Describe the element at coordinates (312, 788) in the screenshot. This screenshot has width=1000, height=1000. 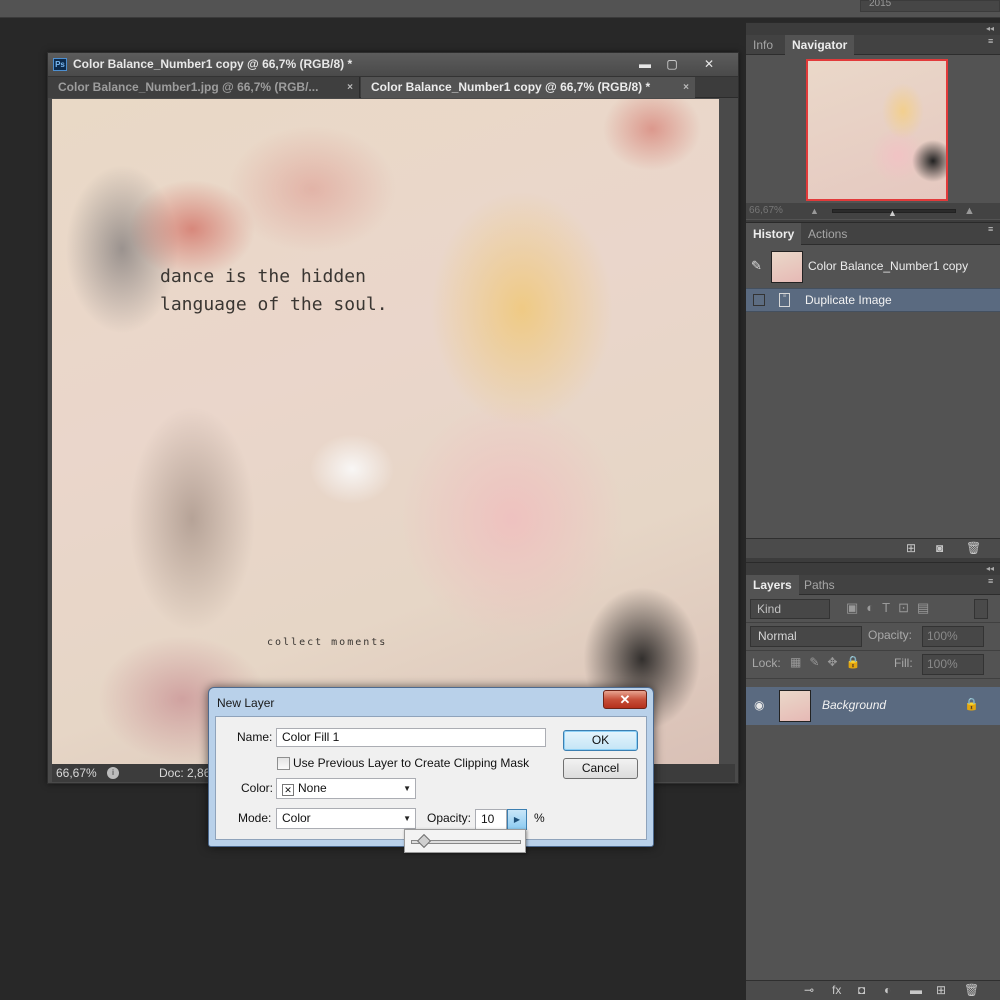
I see `color-value: None` at that location.